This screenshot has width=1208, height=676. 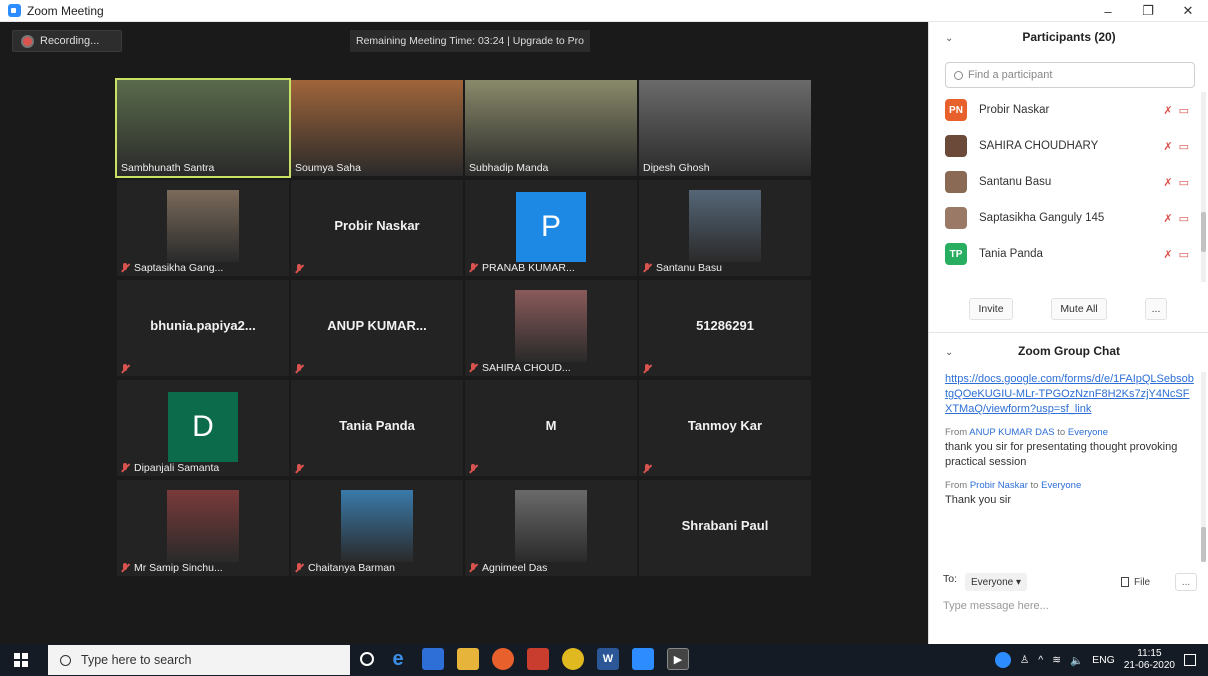 I want to click on people-icon: ♙, so click(x=1024, y=660).